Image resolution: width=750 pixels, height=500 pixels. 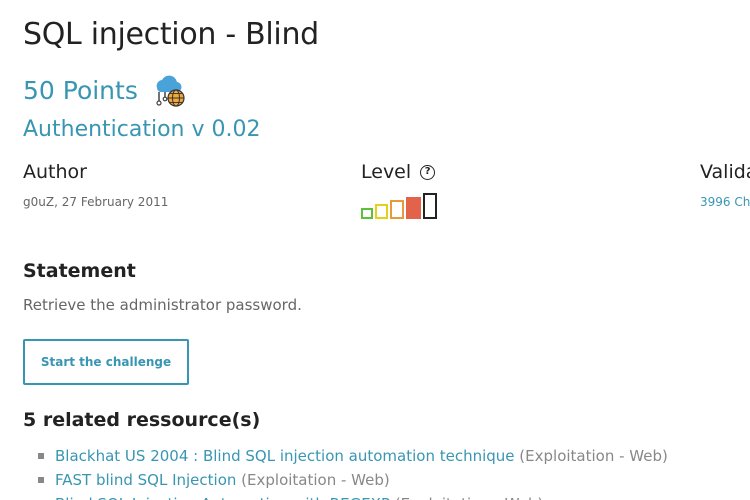 What do you see at coordinates (171, 34) in the screenshot?
I see `page-title: SQL injection - Blind` at bounding box center [171, 34].